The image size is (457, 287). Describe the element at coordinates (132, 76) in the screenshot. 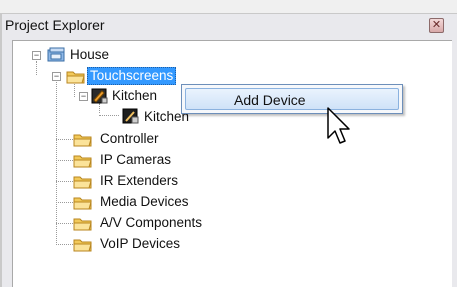

I see `tree-item-touchscreens: Touchscreens` at that location.